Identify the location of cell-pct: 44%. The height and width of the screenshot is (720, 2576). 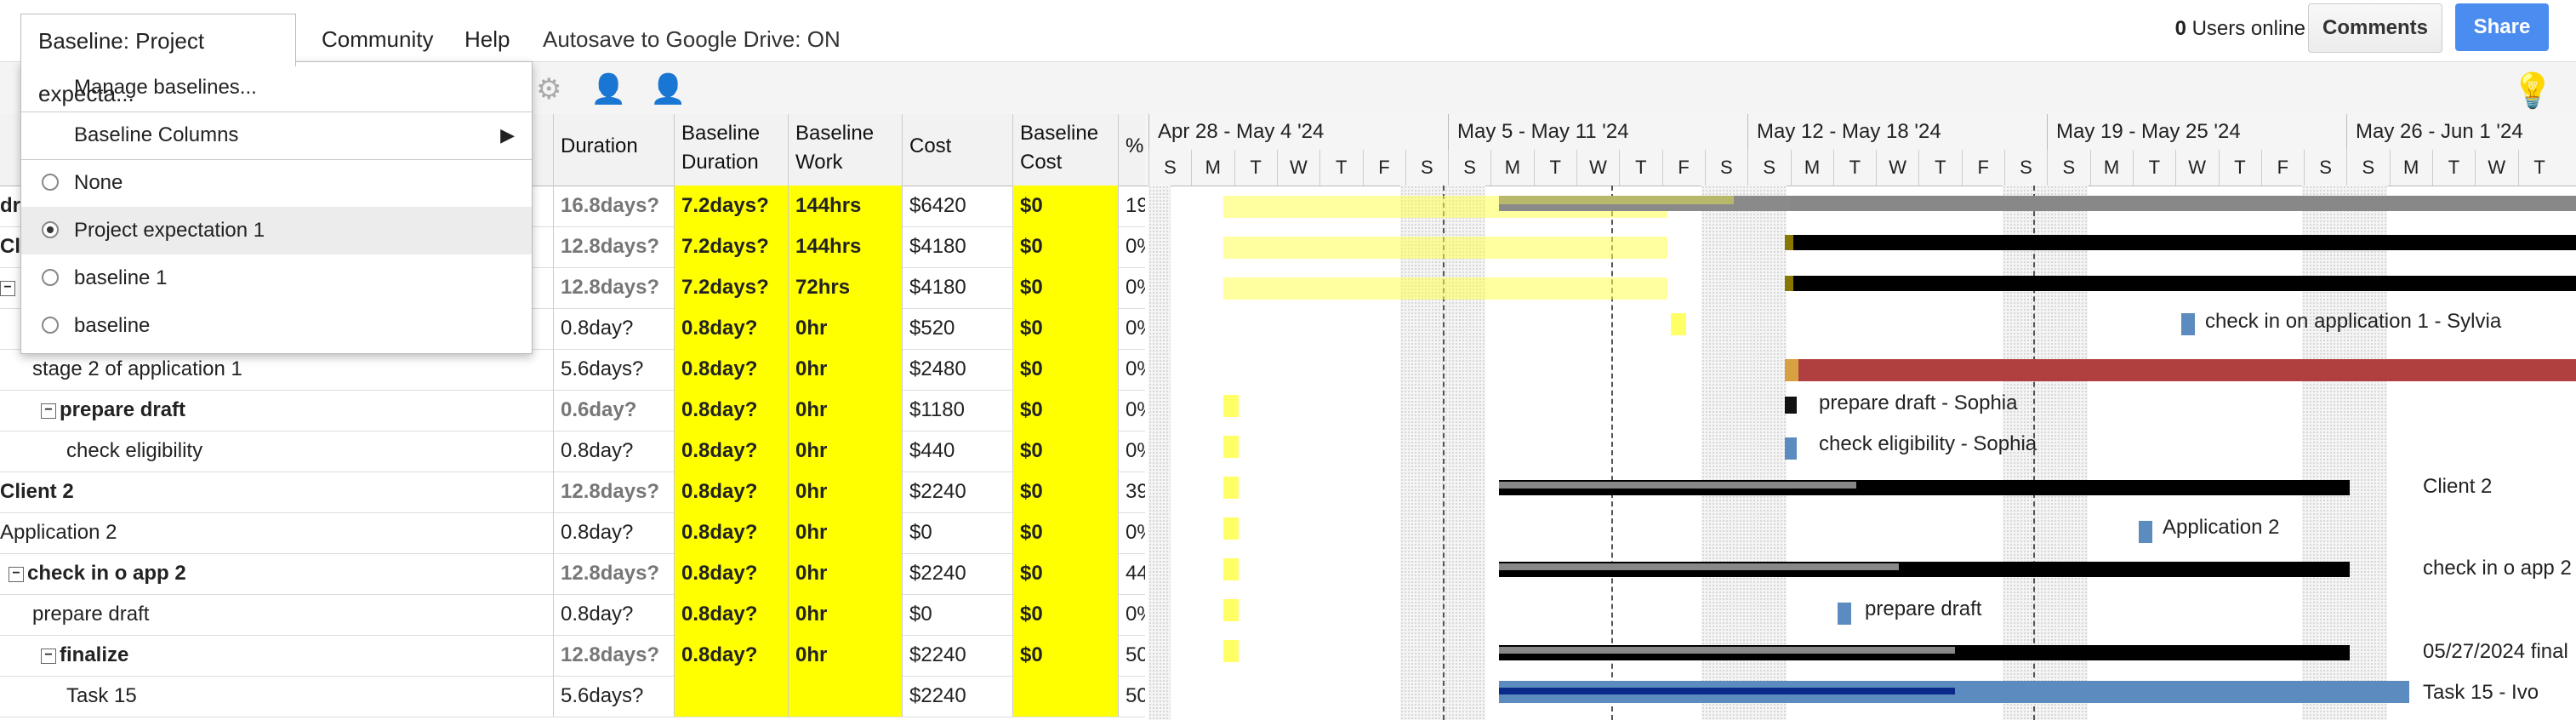
(1132, 574).